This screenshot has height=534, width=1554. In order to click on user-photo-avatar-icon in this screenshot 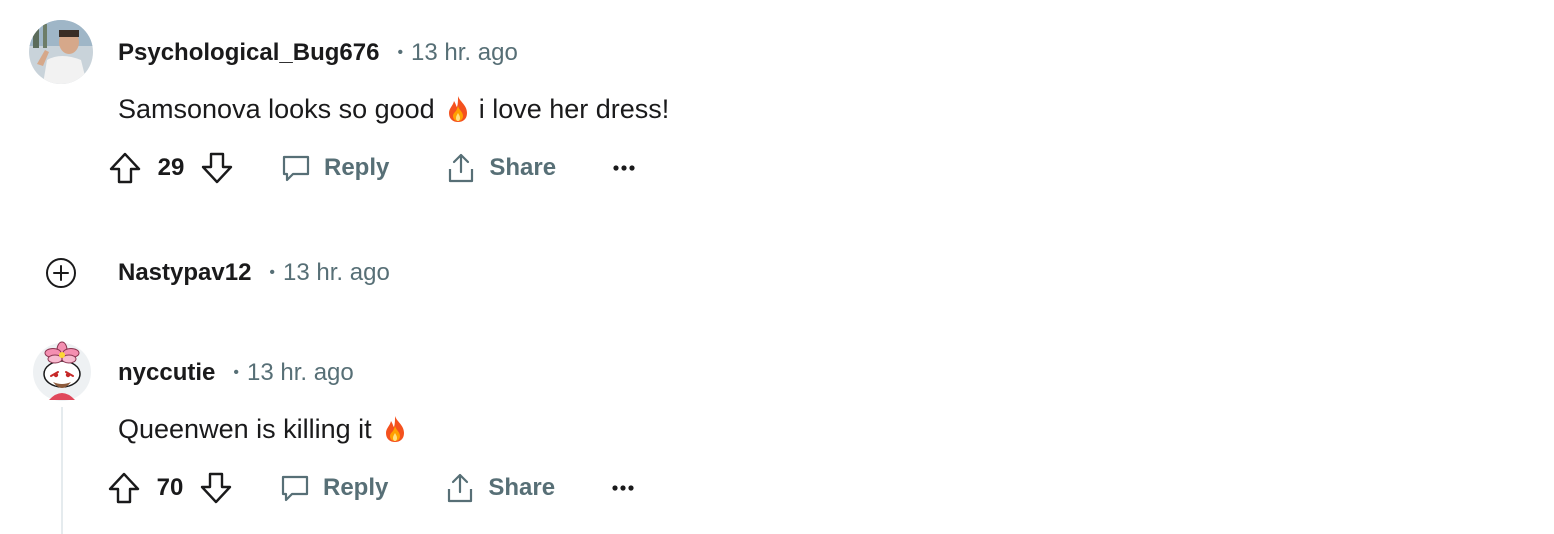, I will do `click(61, 52)`.